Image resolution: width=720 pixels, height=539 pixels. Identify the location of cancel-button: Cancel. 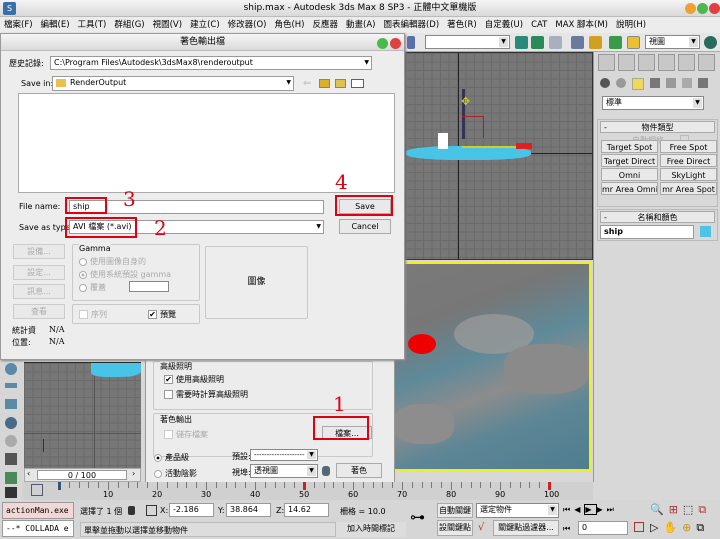
(365, 226).